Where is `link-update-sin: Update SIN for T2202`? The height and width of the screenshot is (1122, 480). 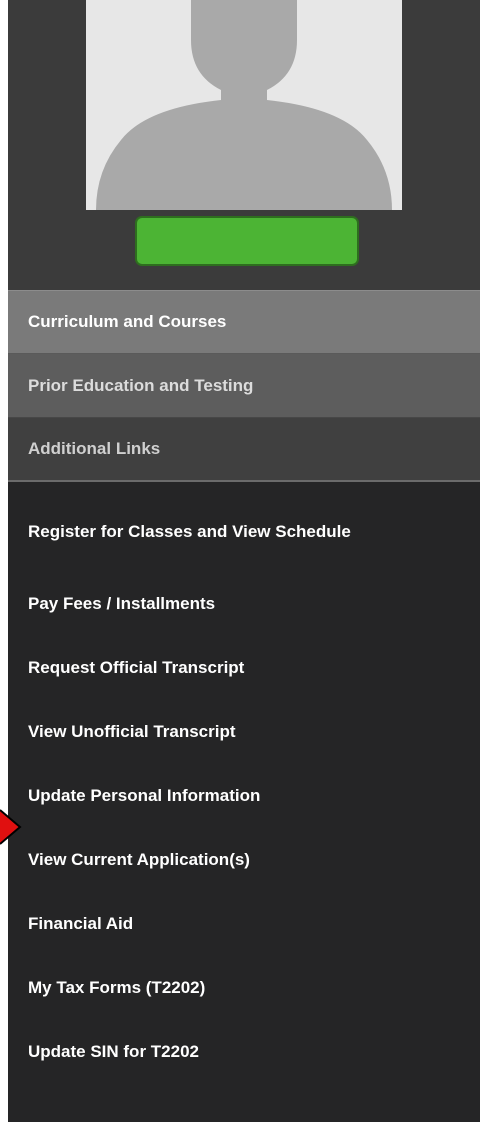 link-update-sin: Update SIN for T2202 is located at coordinates (244, 1052).